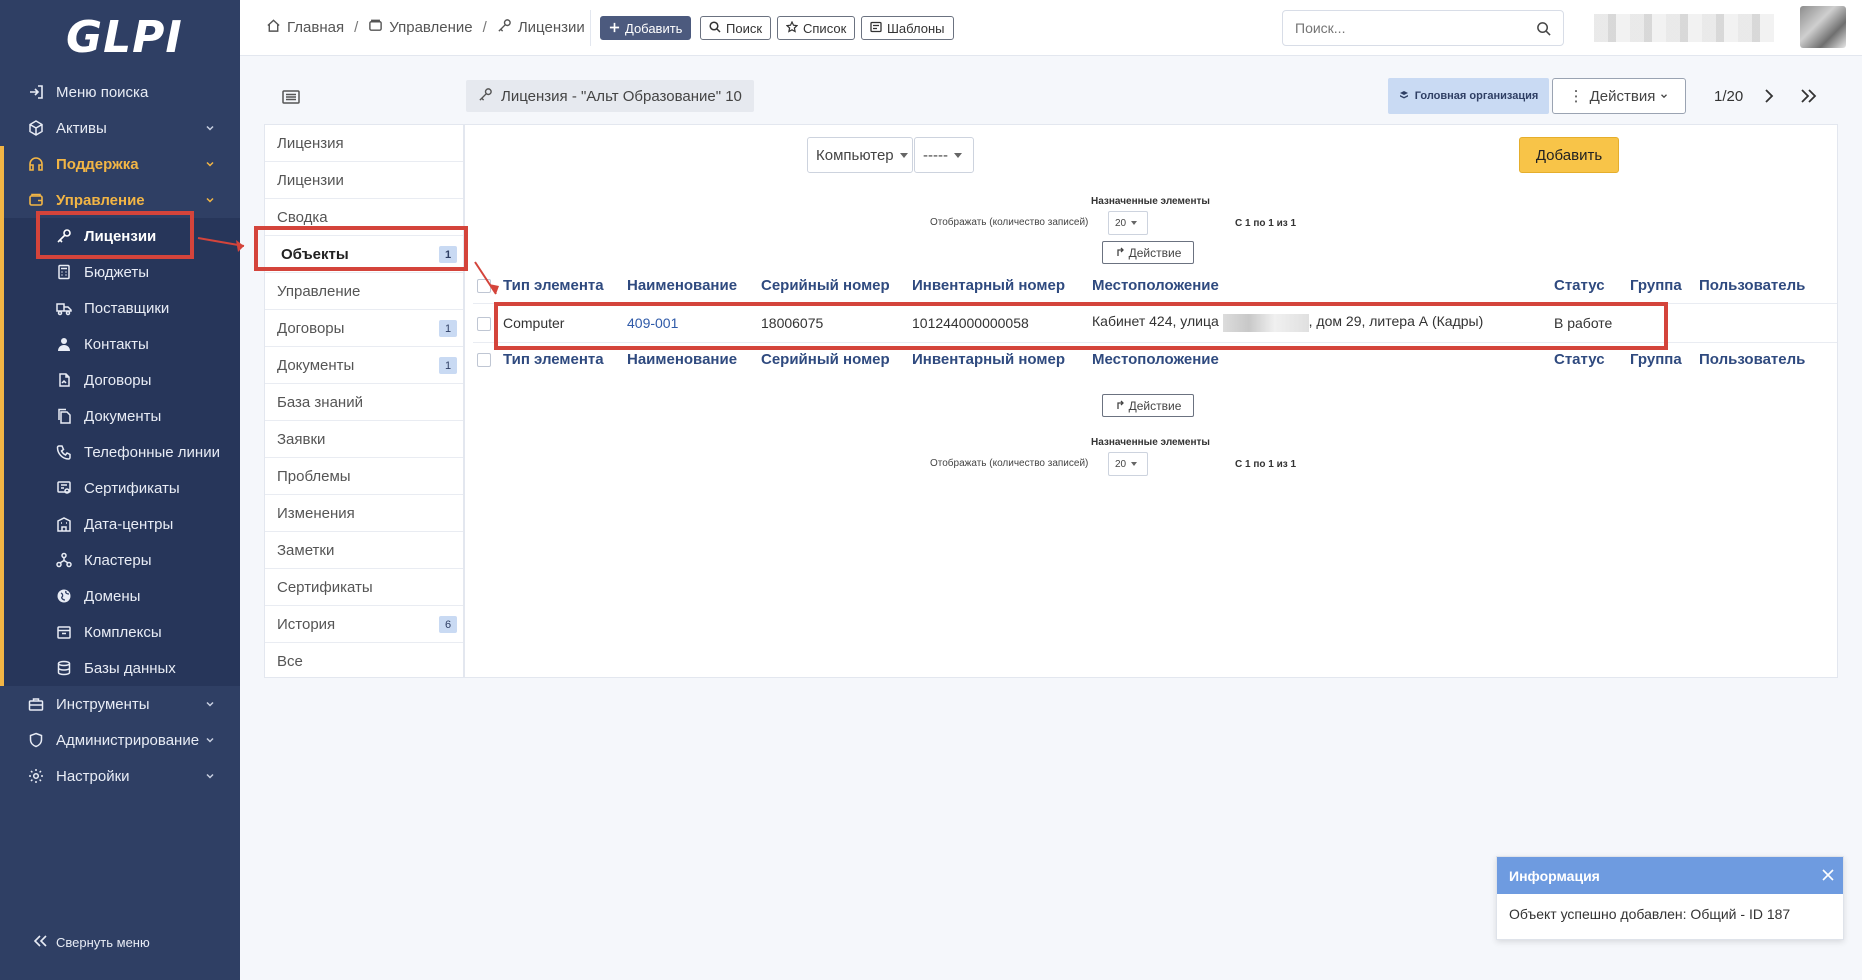  I want to click on search-icon, so click(1543, 30).